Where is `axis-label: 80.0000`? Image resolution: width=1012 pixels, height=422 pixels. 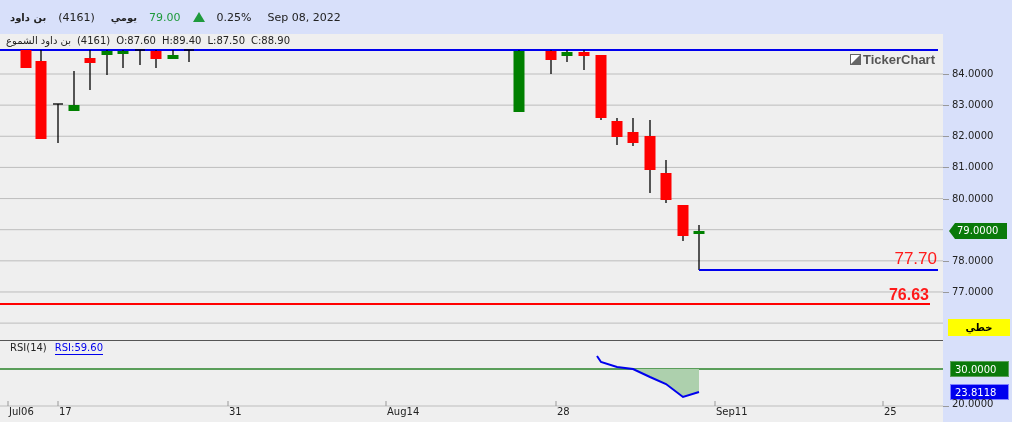 axis-label: 80.0000 is located at coordinates (973, 198).